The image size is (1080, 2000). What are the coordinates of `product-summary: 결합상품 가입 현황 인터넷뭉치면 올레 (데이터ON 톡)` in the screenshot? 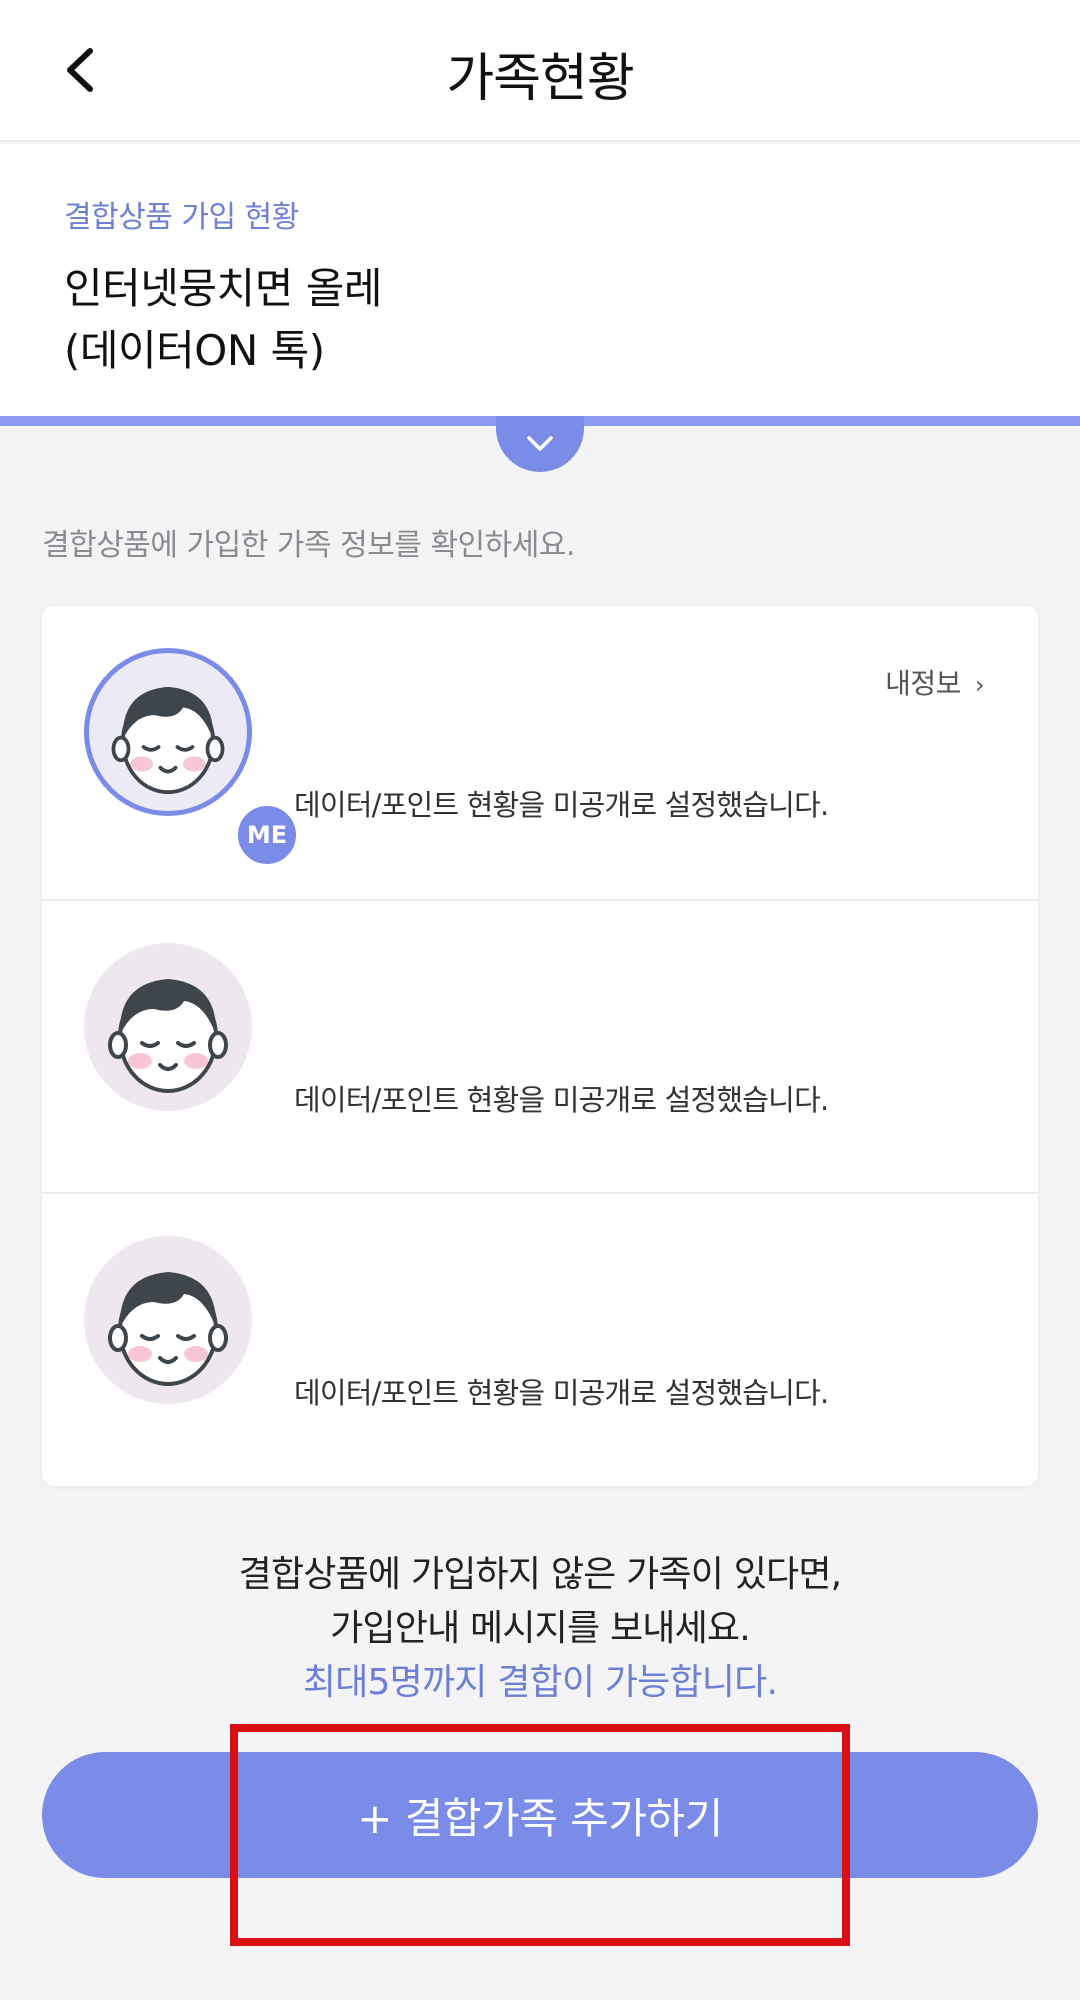 It's located at (540, 280).